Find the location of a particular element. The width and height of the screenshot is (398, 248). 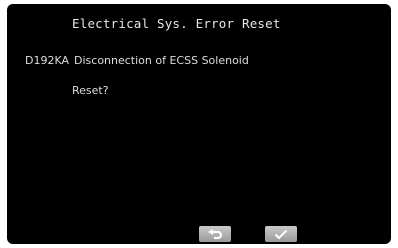

error-row: D192KA Disconnection of ECSS Solenoid is located at coordinates (137, 60).